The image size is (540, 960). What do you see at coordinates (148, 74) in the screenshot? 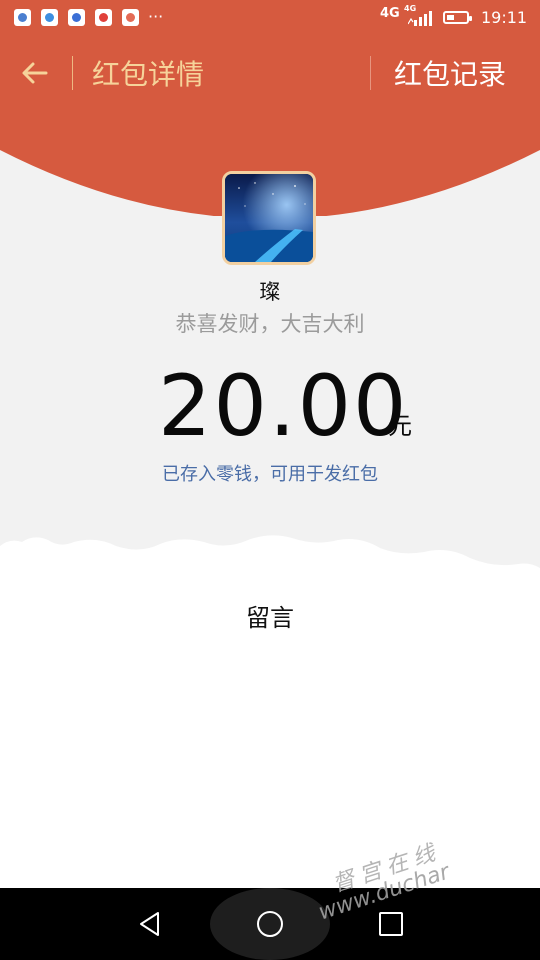
I see `page-title: 红包详情` at bounding box center [148, 74].